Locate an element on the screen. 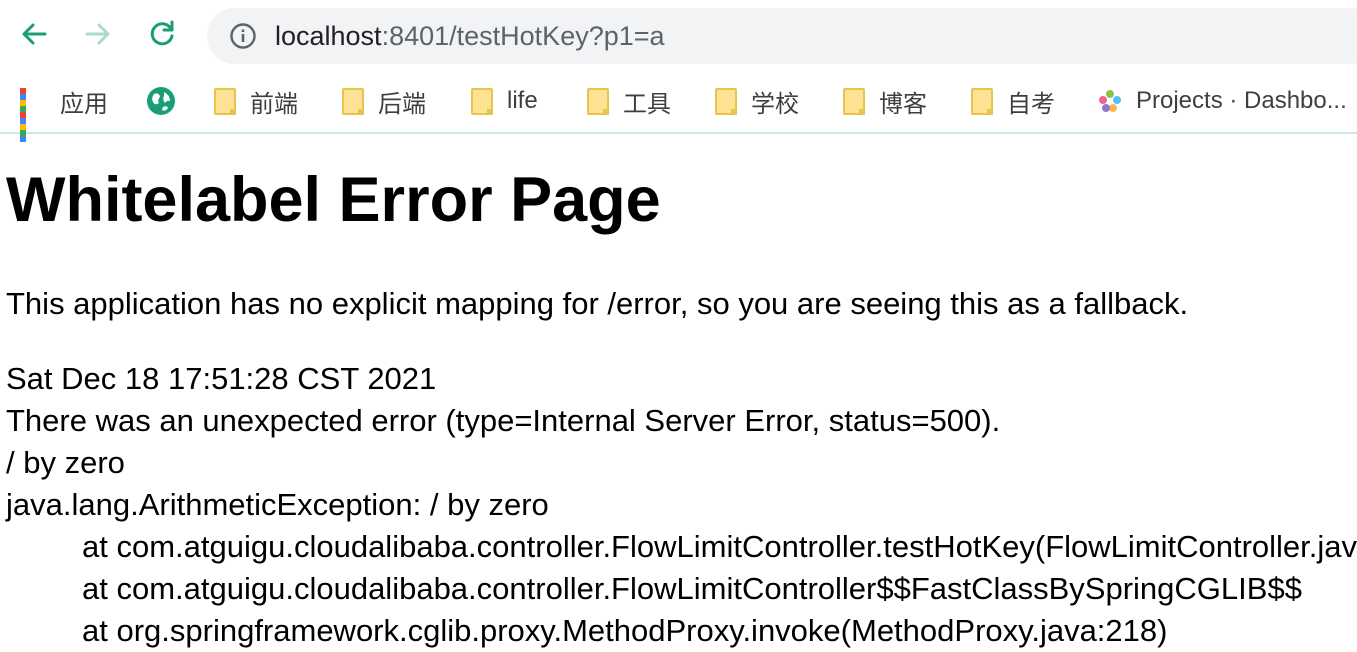  back-button is located at coordinates (34, 34).